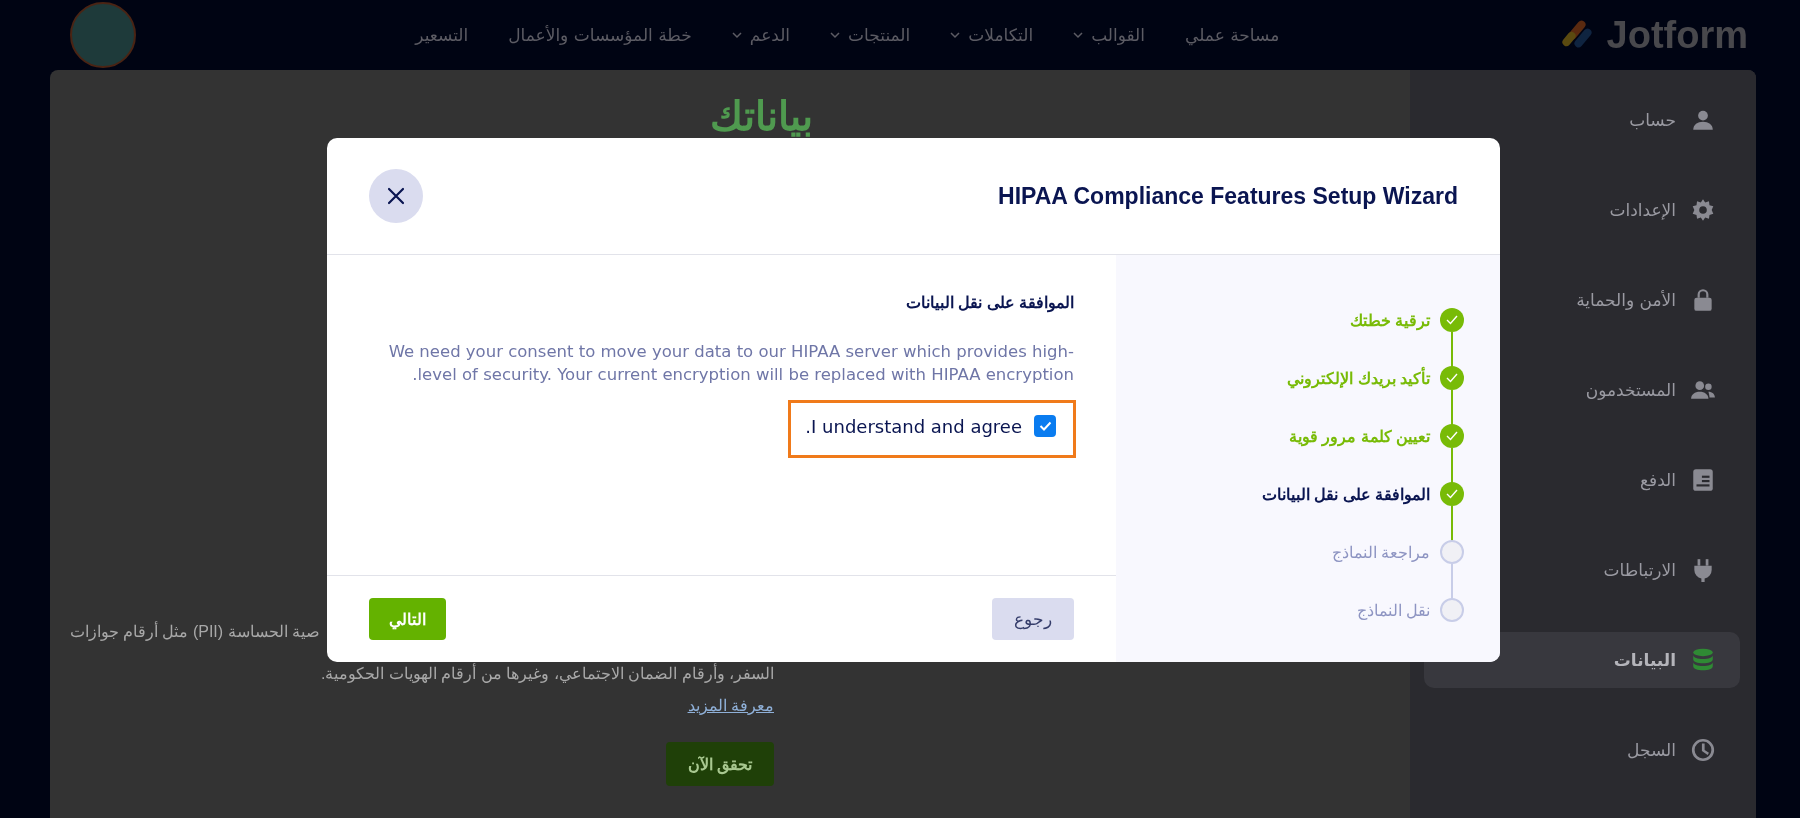 The width and height of the screenshot is (1800, 818). What do you see at coordinates (1703, 210) in the screenshot?
I see `settings-icon` at bounding box center [1703, 210].